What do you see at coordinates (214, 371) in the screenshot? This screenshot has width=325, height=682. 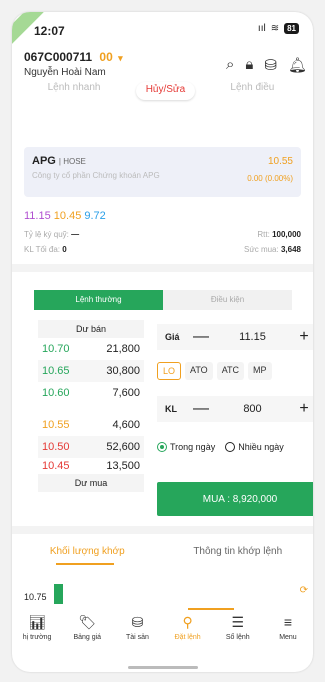 I see `order-type-buttons: LO ATO ATC MP` at bounding box center [214, 371].